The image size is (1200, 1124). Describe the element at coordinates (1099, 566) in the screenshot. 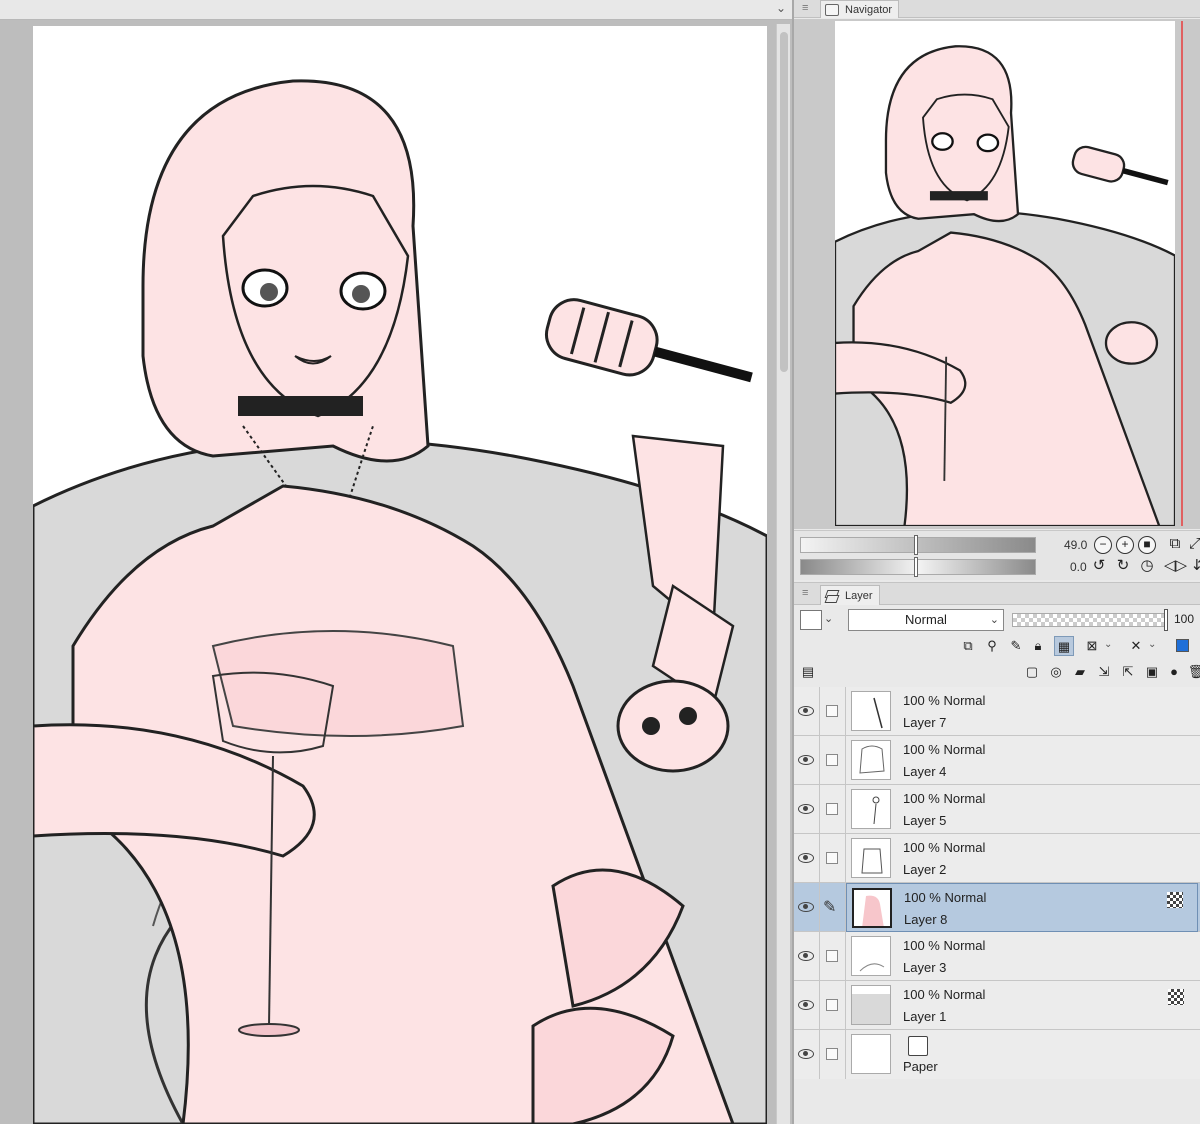

I see `rotate-left-icon: ↺` at that location.